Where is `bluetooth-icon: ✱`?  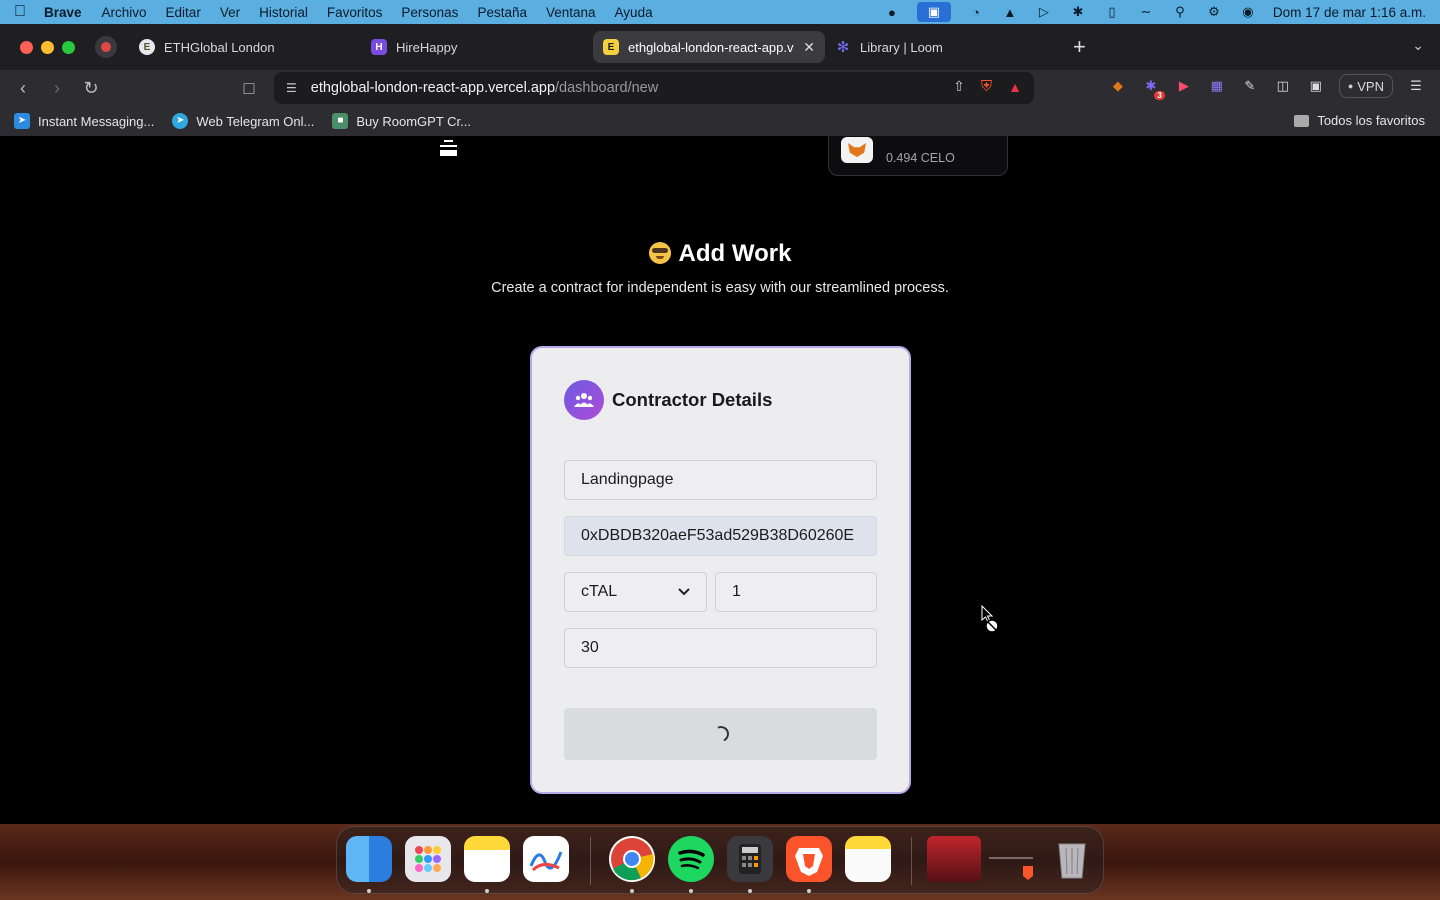 bluetooth-icon: ✱ is located at coordinates (1078, 12).